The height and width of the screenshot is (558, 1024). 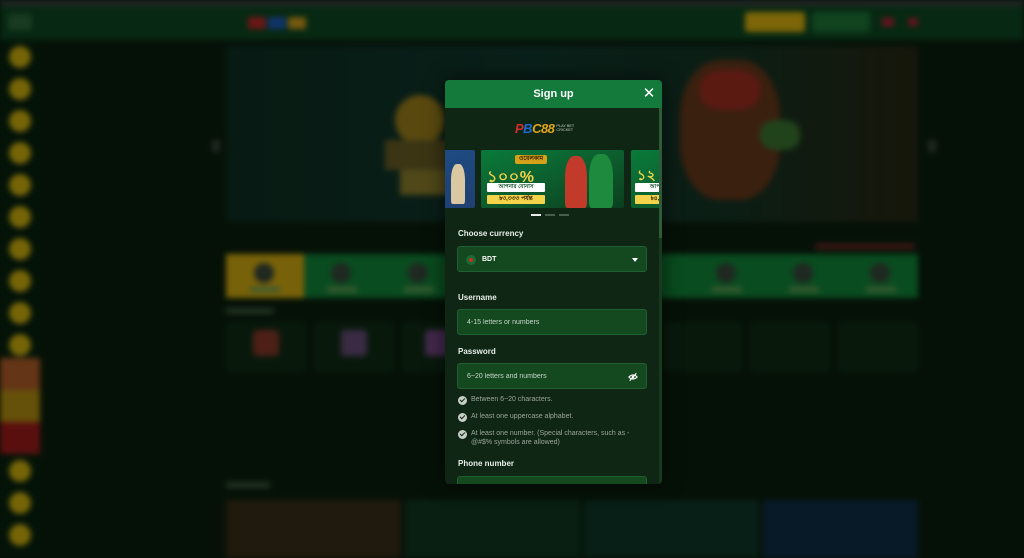 What do you see at coordinates (565, 127) in the screenshot?
I see `brand-tagline: PLAY BET CRICKET` at bounding box center [565, 127].